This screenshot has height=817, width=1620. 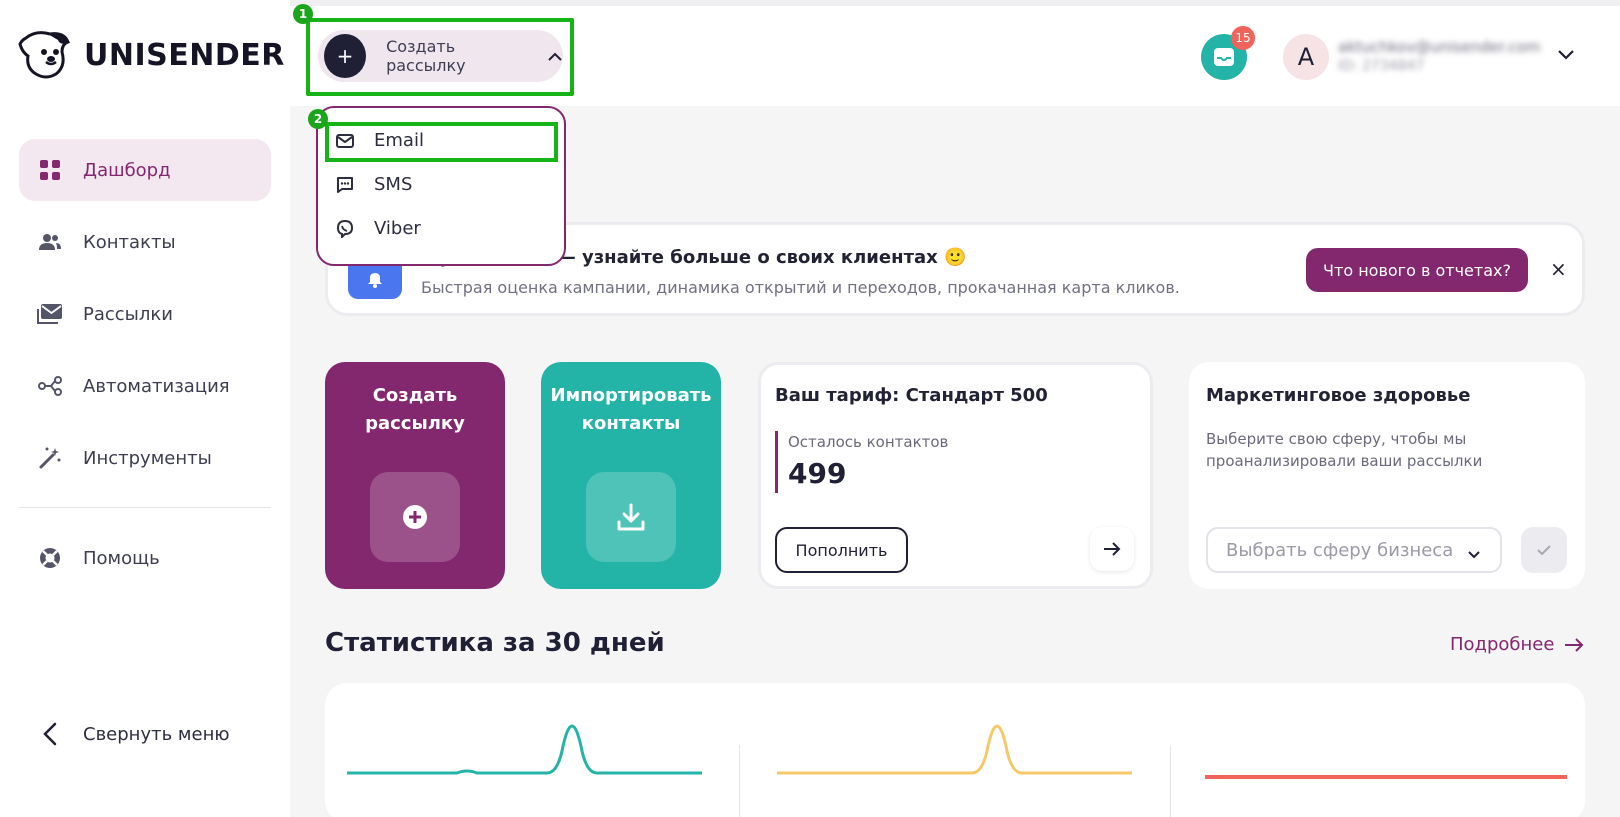 I want to click on import-card-title-line1: Импортировать, so click(x=631, y=395).